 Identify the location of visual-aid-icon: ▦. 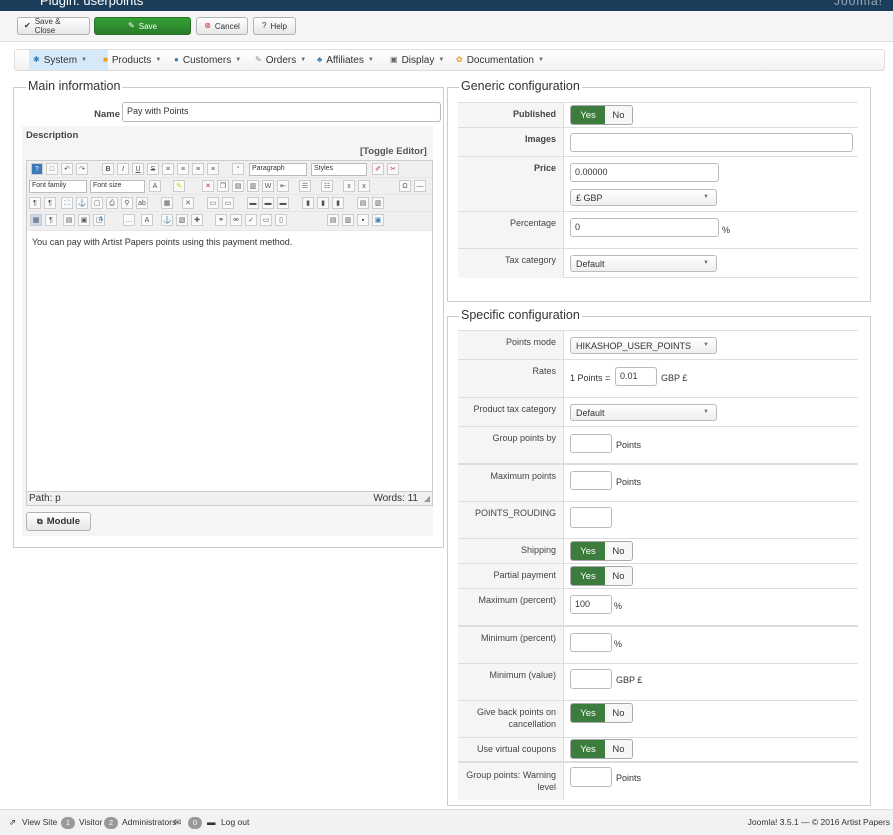
(36, 220).